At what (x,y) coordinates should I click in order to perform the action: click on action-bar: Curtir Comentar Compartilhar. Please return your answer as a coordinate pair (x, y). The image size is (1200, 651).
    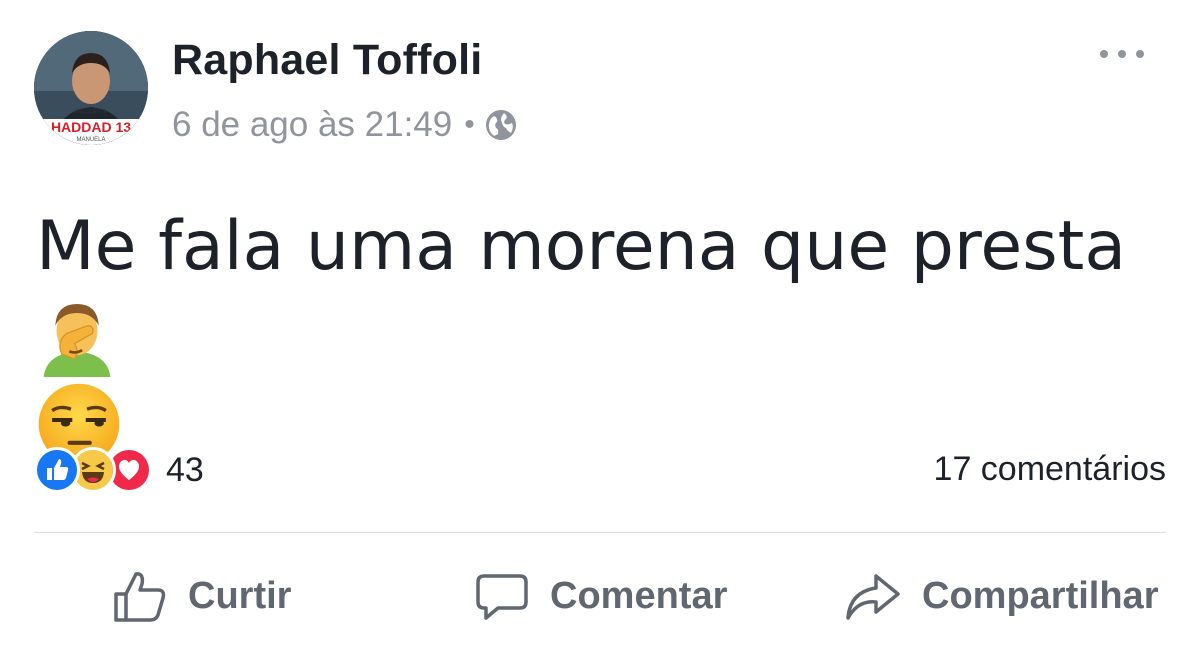
    Looking at the image, I should click on (600, 596).